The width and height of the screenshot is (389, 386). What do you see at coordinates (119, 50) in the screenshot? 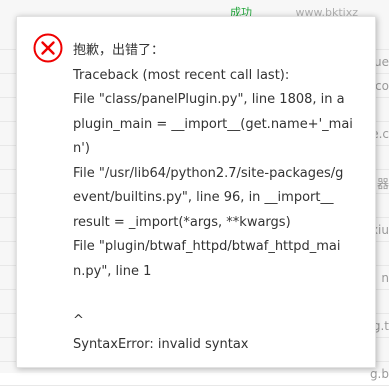
I see `error-title: 抱歉，出错了：` at bounding box center [119, 50].